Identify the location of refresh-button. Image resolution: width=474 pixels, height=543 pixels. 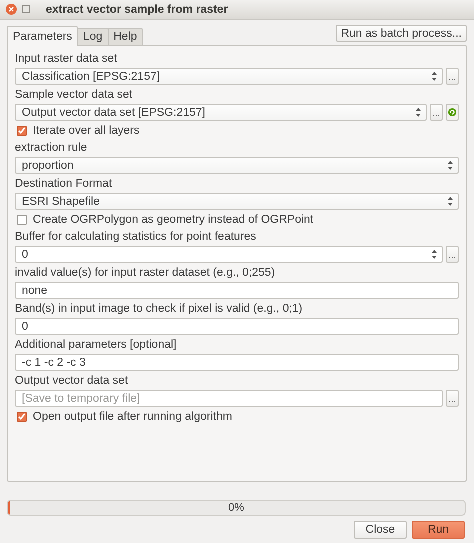
(452, 112).